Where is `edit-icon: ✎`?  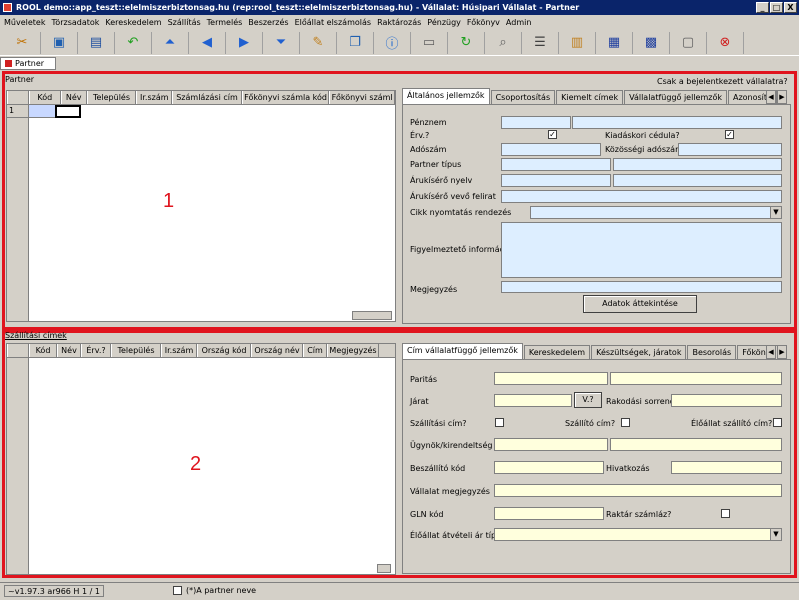
edit-icon: ✎ is located at coordinates (318, 42).